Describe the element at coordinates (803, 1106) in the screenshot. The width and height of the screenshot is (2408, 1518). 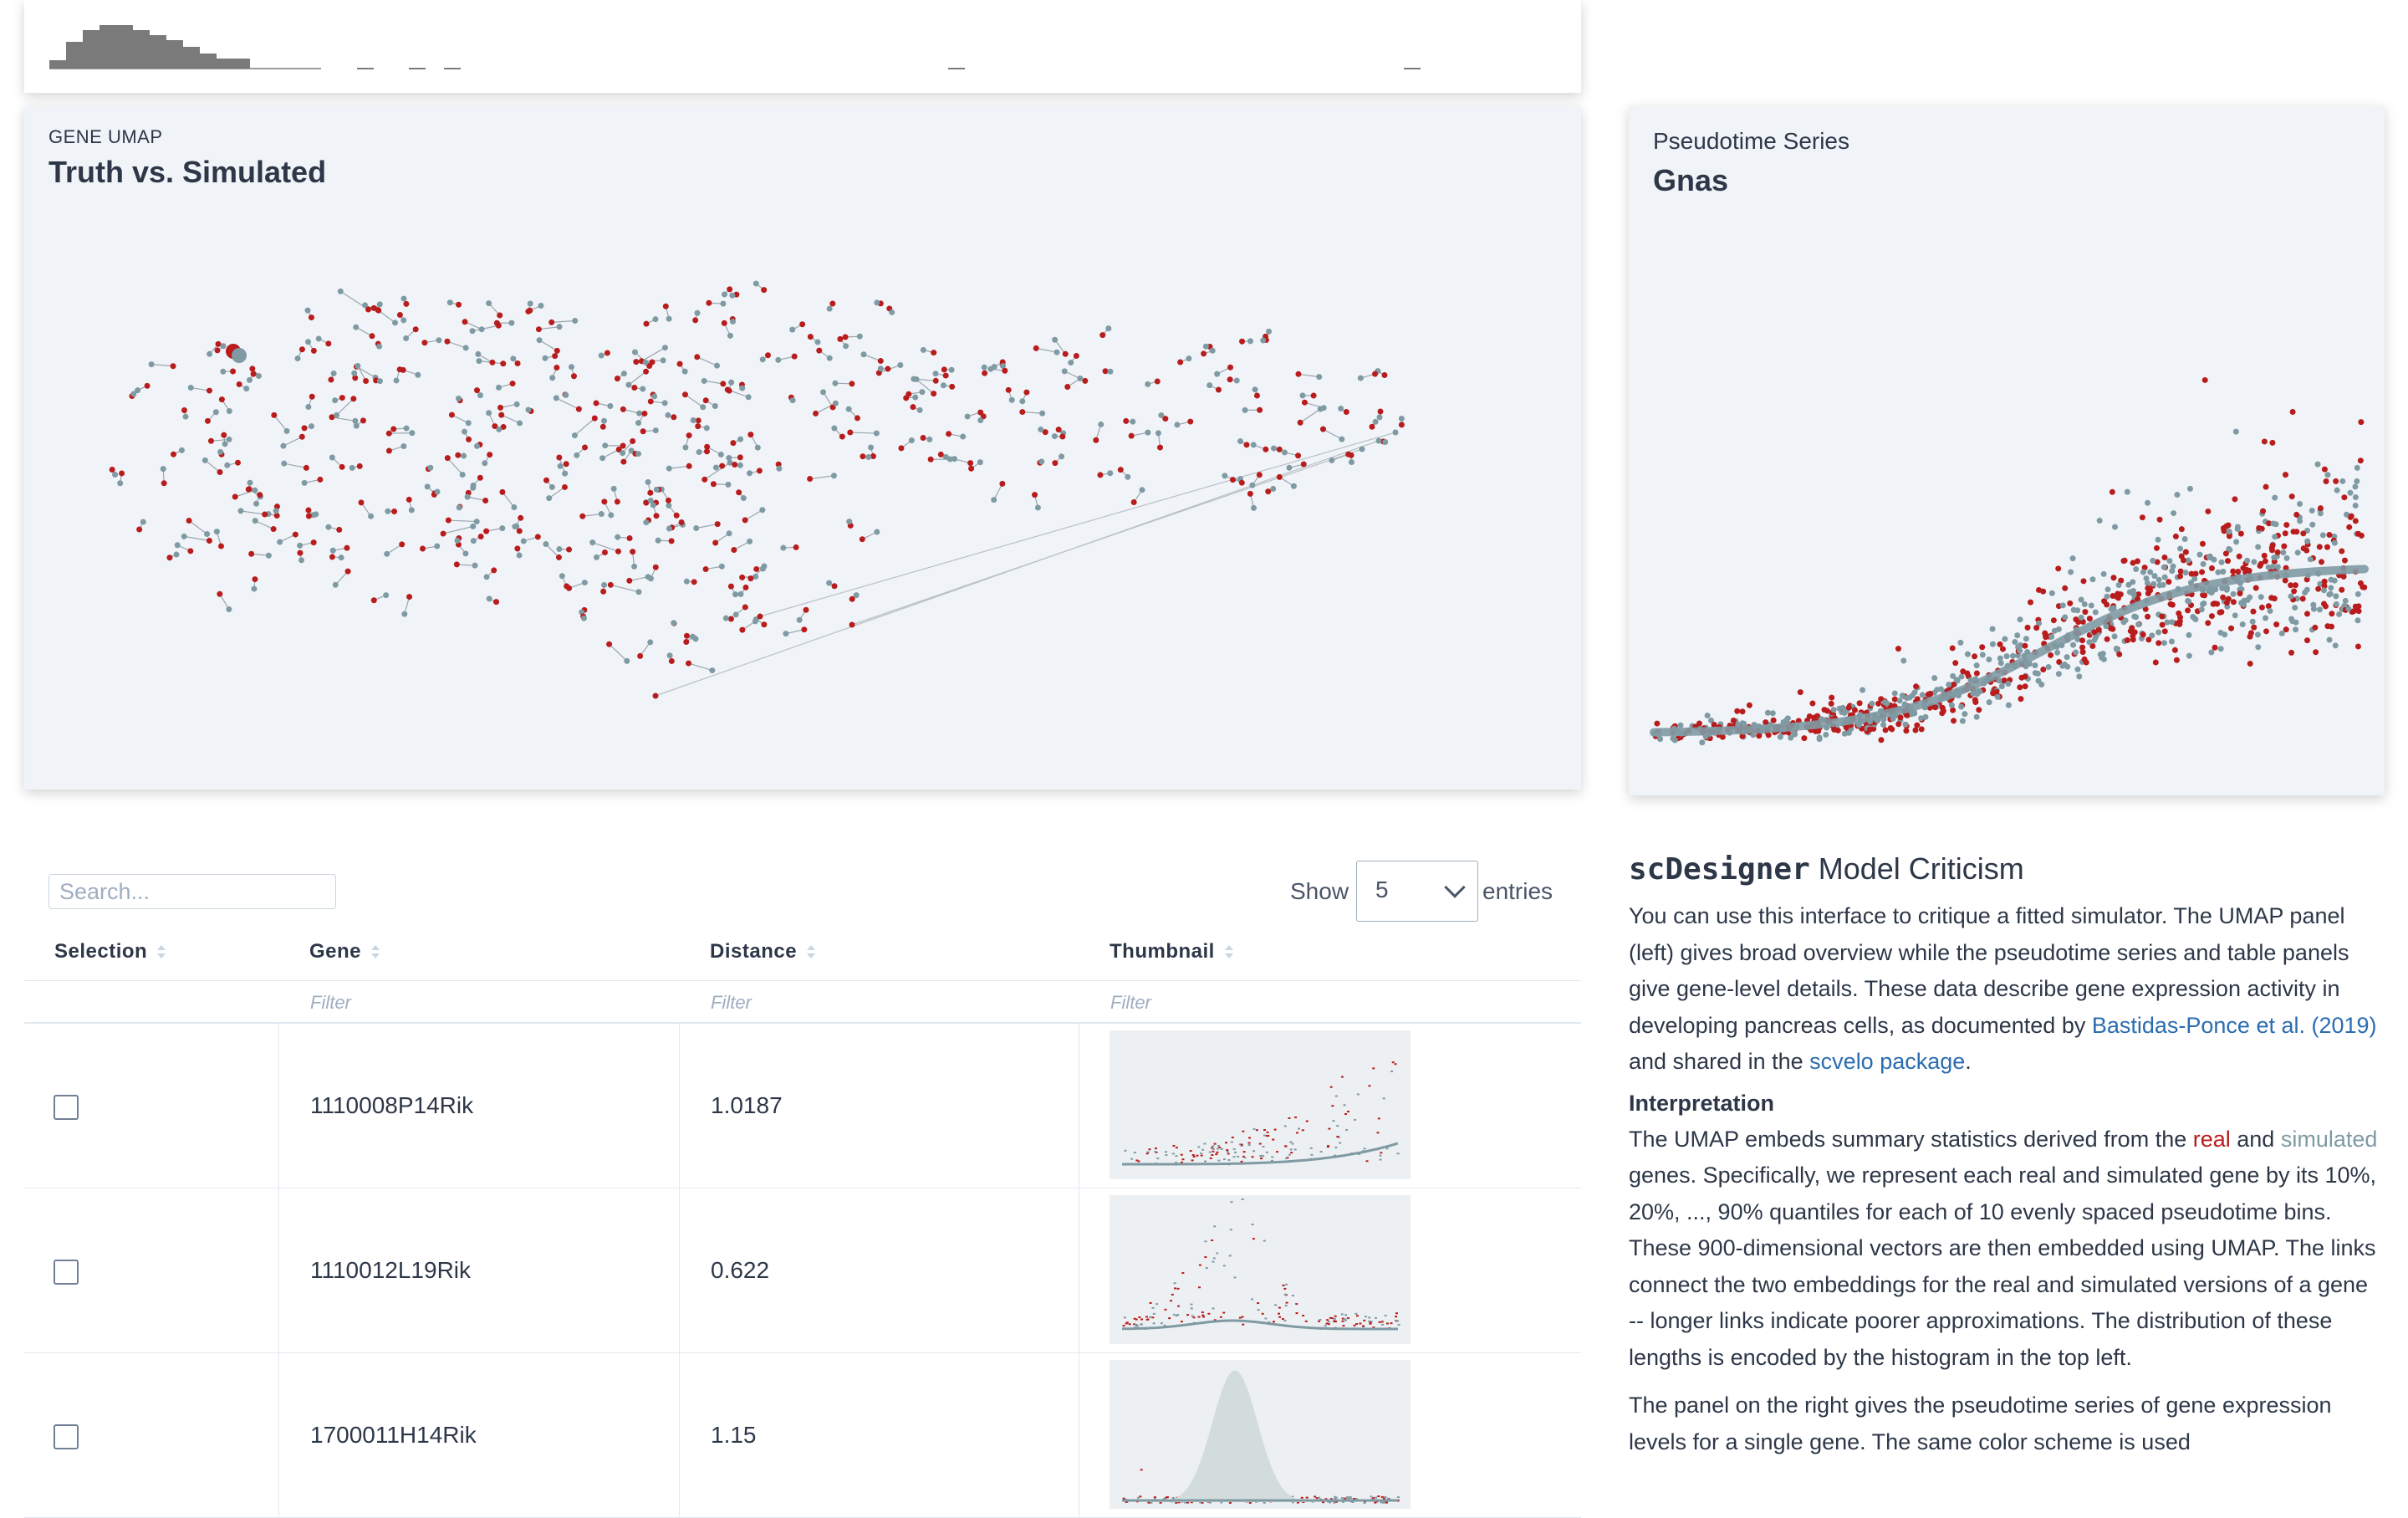
I see `table-row: 1110008P14Rik 1.0187` at that location.